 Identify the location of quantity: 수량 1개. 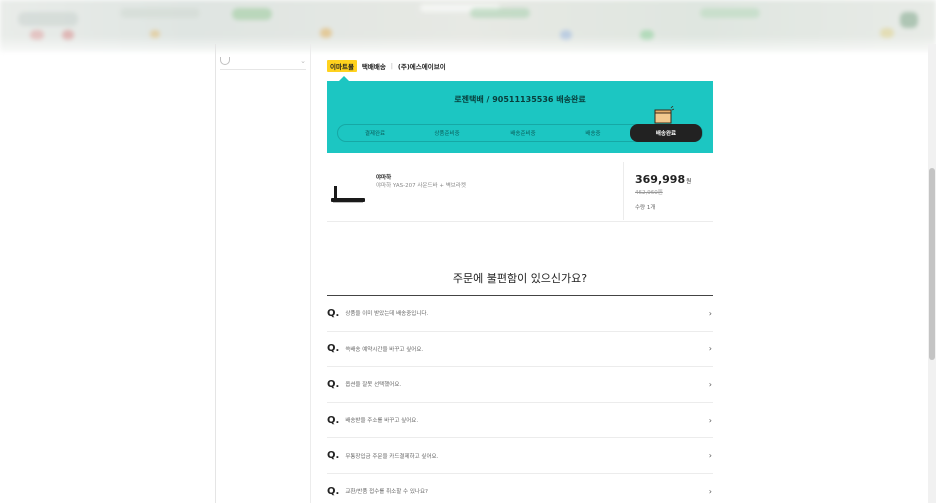
(645, 208).